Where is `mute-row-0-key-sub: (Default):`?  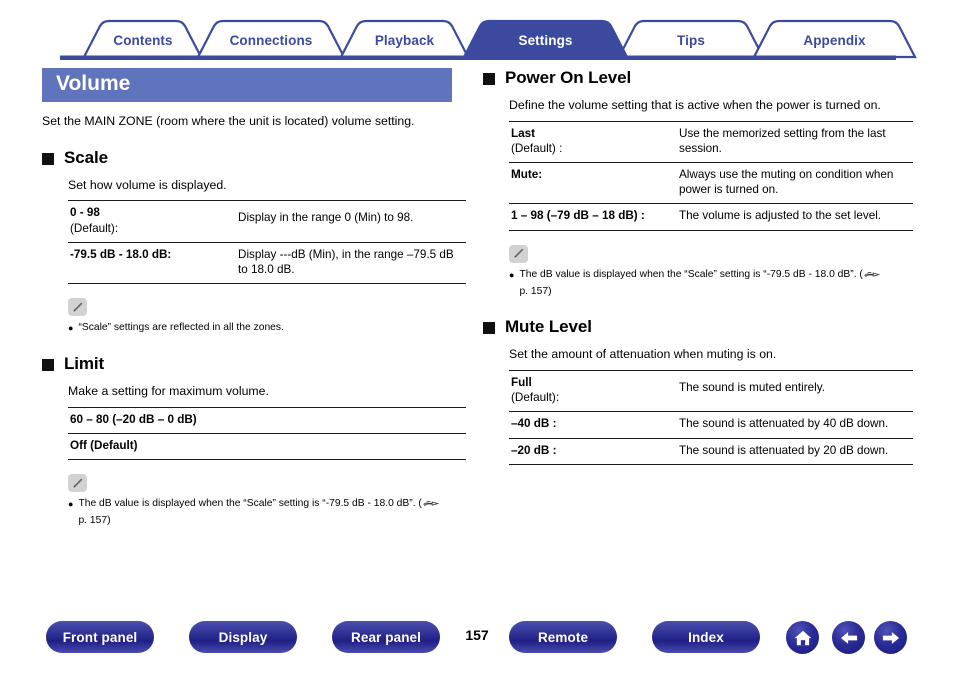
mute-row-0-key-sub: (Default): is located at coordinates (535, 398).